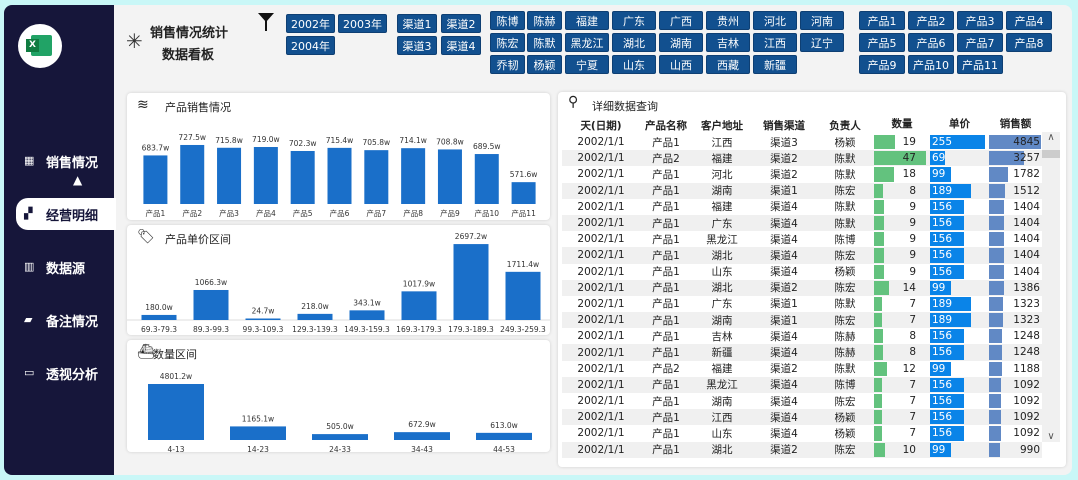  I want to click on region-slicer-button: 福建, so click(587, 20).